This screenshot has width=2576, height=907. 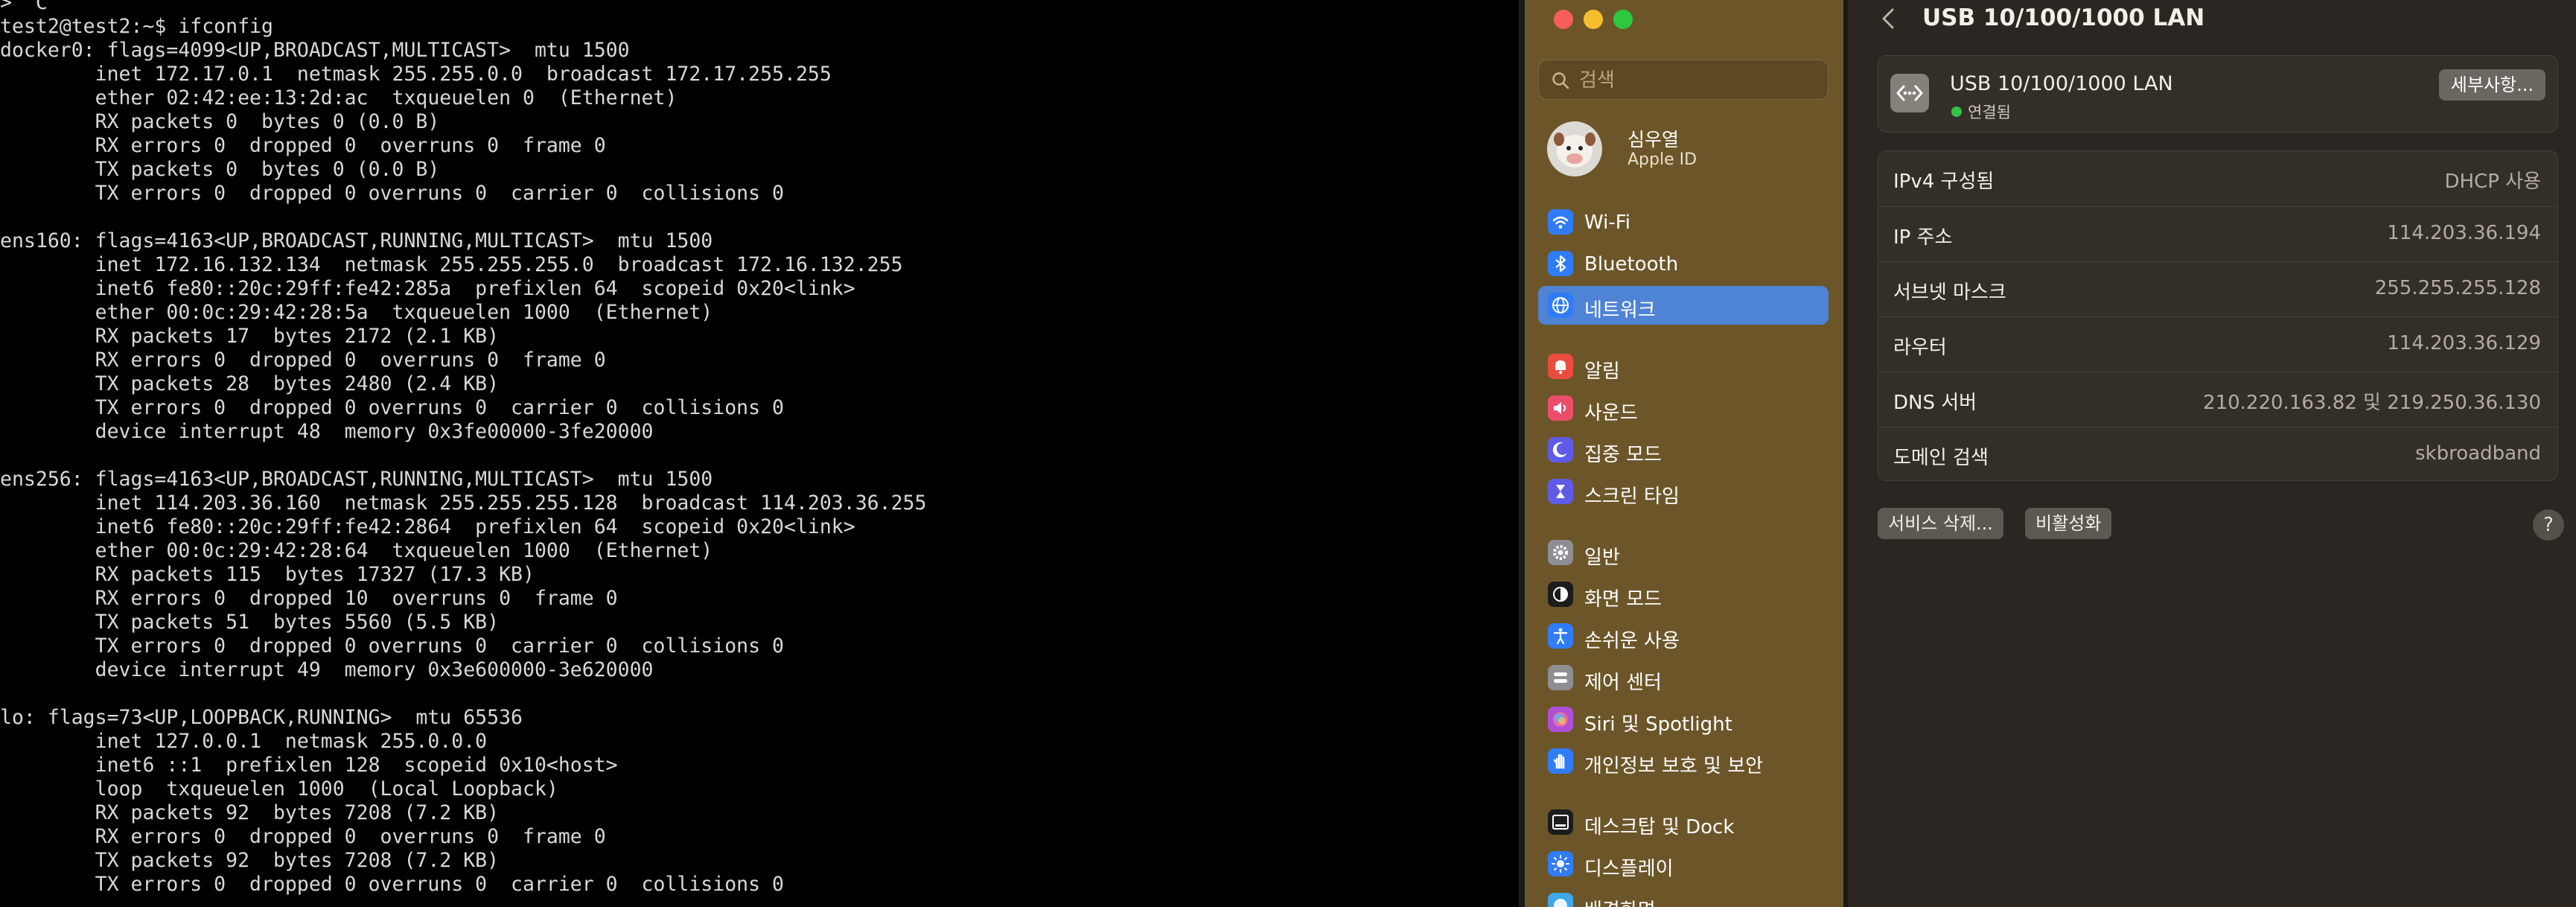 What do you see at coordinates (1561, 864) in the screenshot?
I see `sun-icon` at bounding box center [1561, 864].